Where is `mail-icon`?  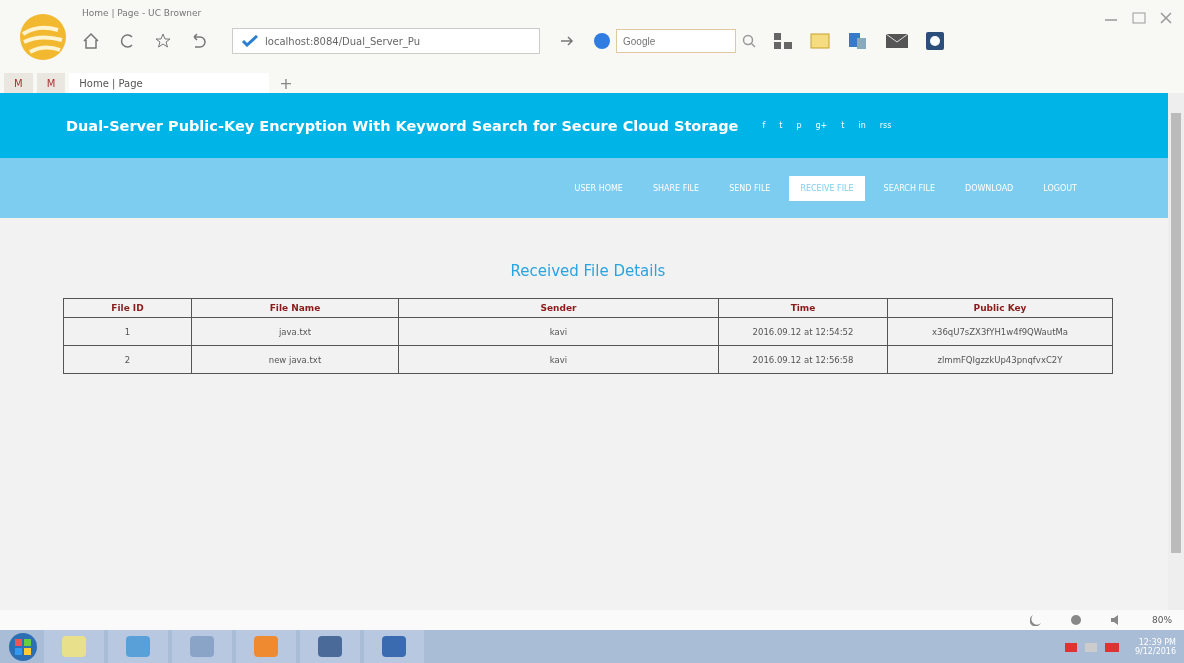
mail-icon is located at coordinates (897, 41).